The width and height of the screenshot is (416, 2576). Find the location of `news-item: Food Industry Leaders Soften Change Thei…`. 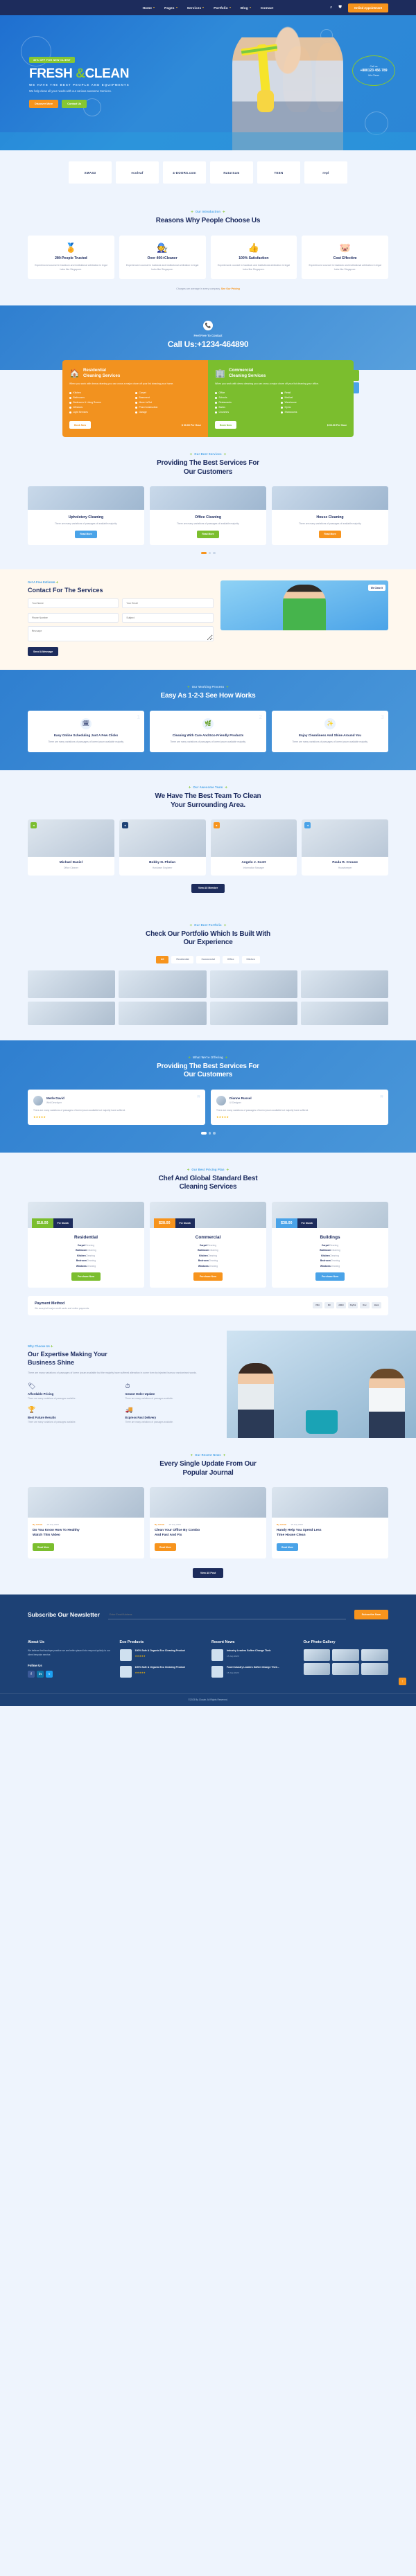

news-item: Food Industry Leaders Soften Change Thei… is located at coordinates (254, 1672).